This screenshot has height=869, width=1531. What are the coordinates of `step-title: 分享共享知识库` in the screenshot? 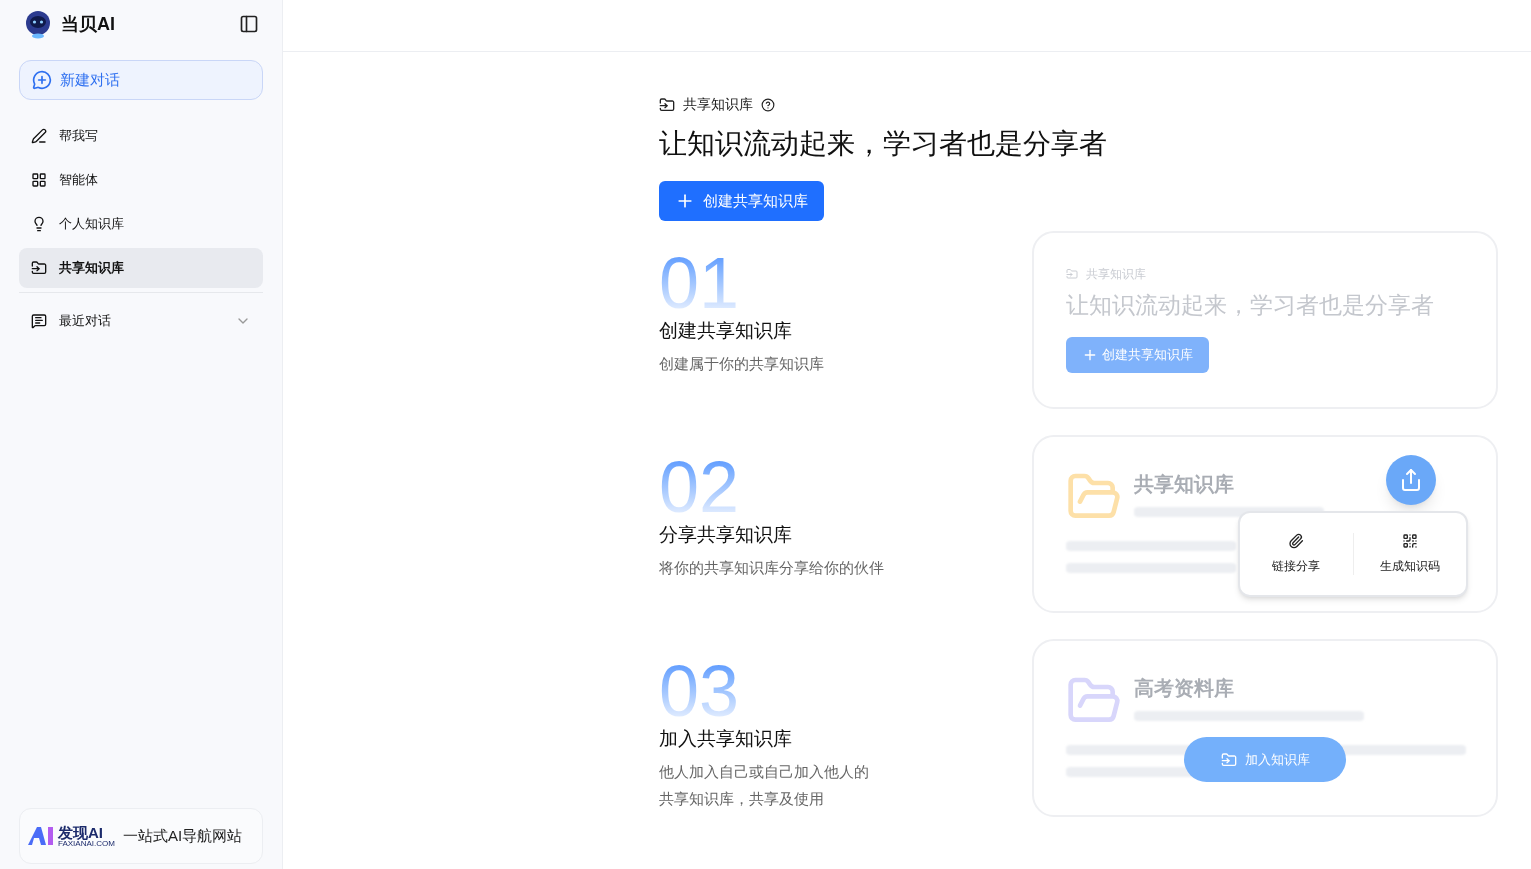 It's located at (726, 534).